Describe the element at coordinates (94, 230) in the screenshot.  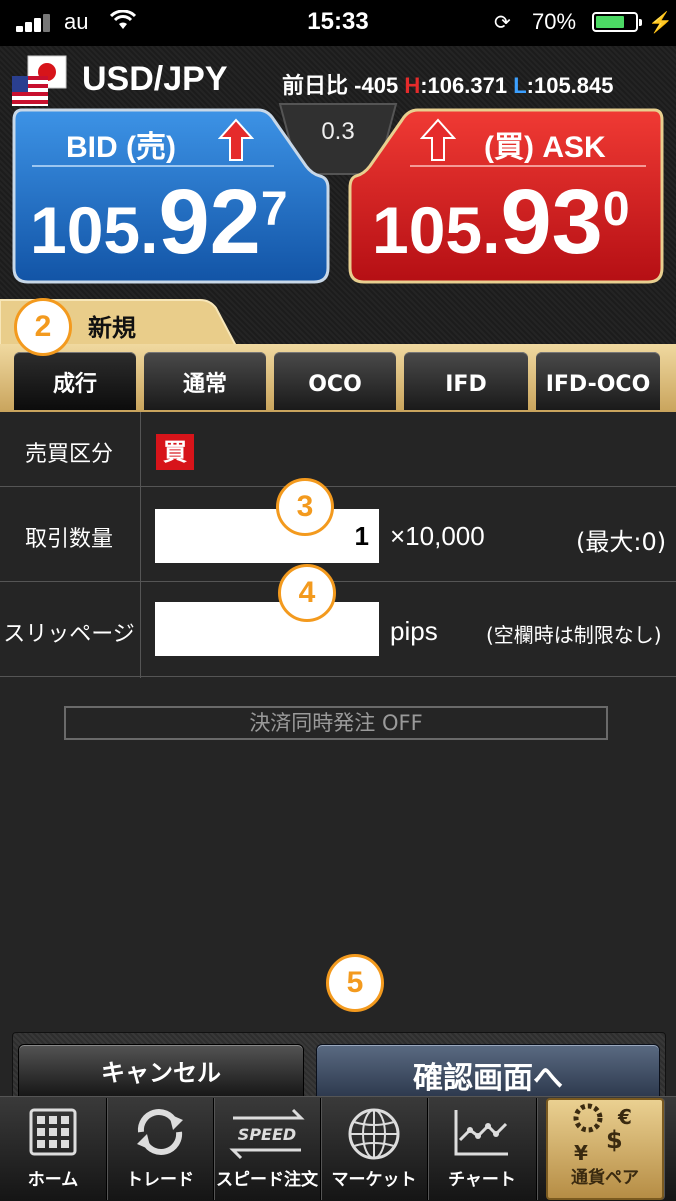
I see `bid-rate-big: 105.` at that location.